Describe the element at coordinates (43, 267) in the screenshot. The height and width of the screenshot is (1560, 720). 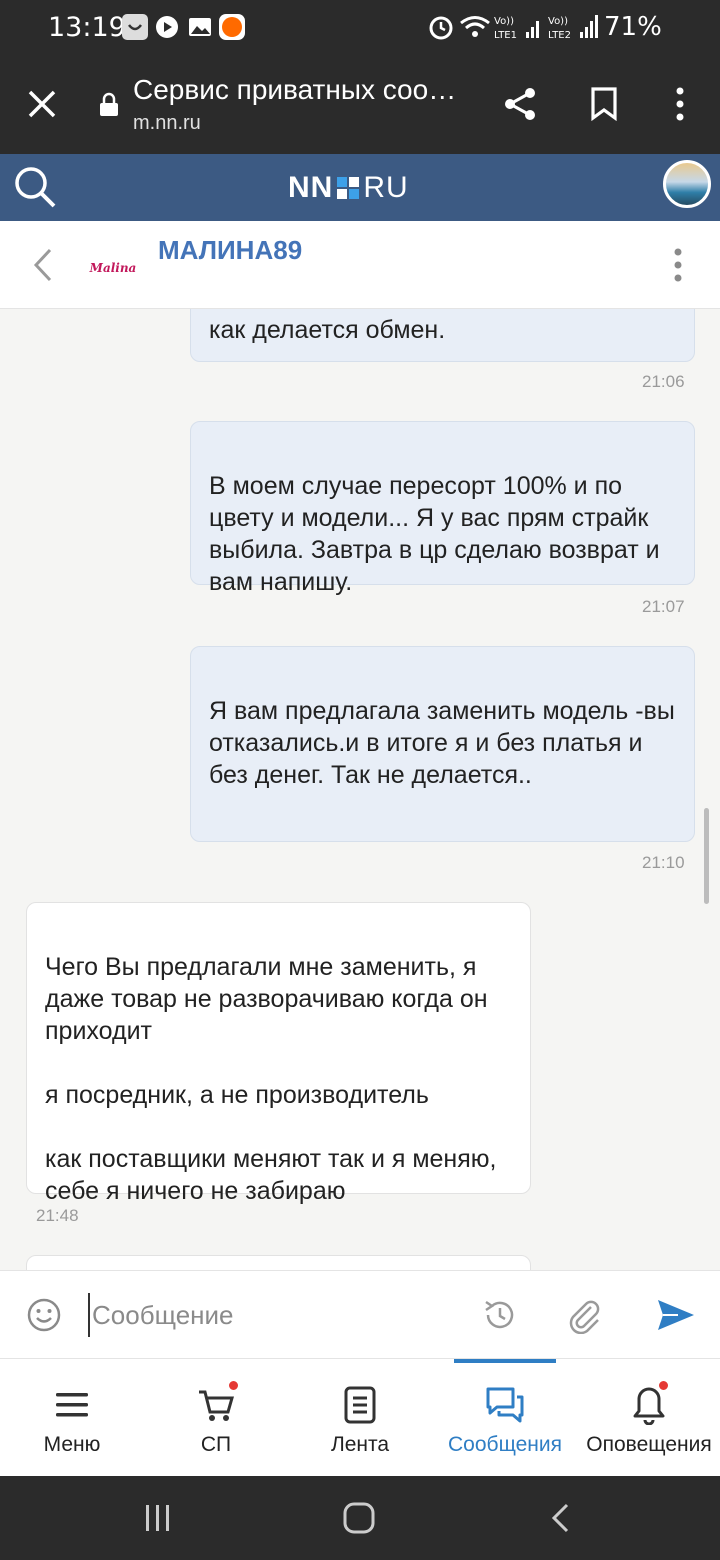
I see `back-icon` at that location.